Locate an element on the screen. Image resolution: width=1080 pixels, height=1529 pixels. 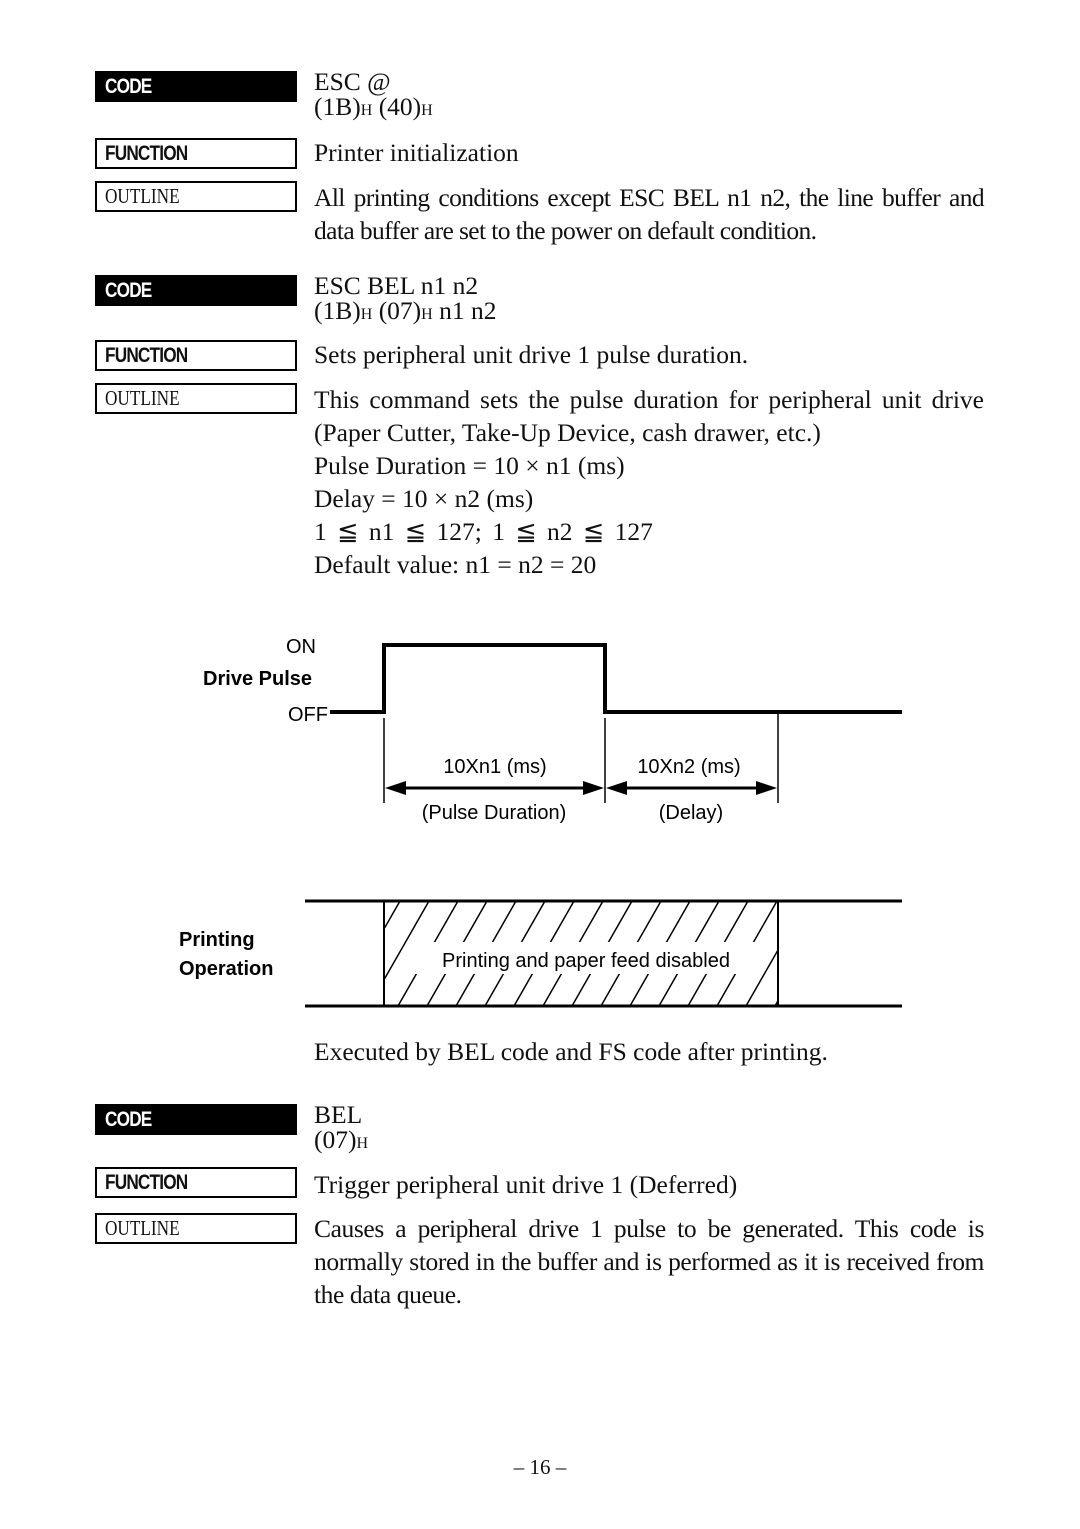
off-label: OFF is located at coordinates (308, 715).